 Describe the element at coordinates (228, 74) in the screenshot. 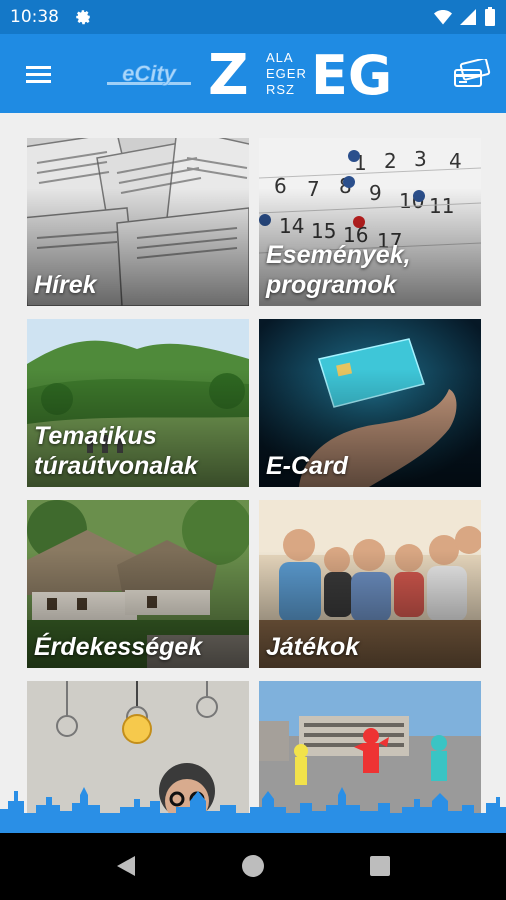

I see `zeg-logo-z: Z` at that location.